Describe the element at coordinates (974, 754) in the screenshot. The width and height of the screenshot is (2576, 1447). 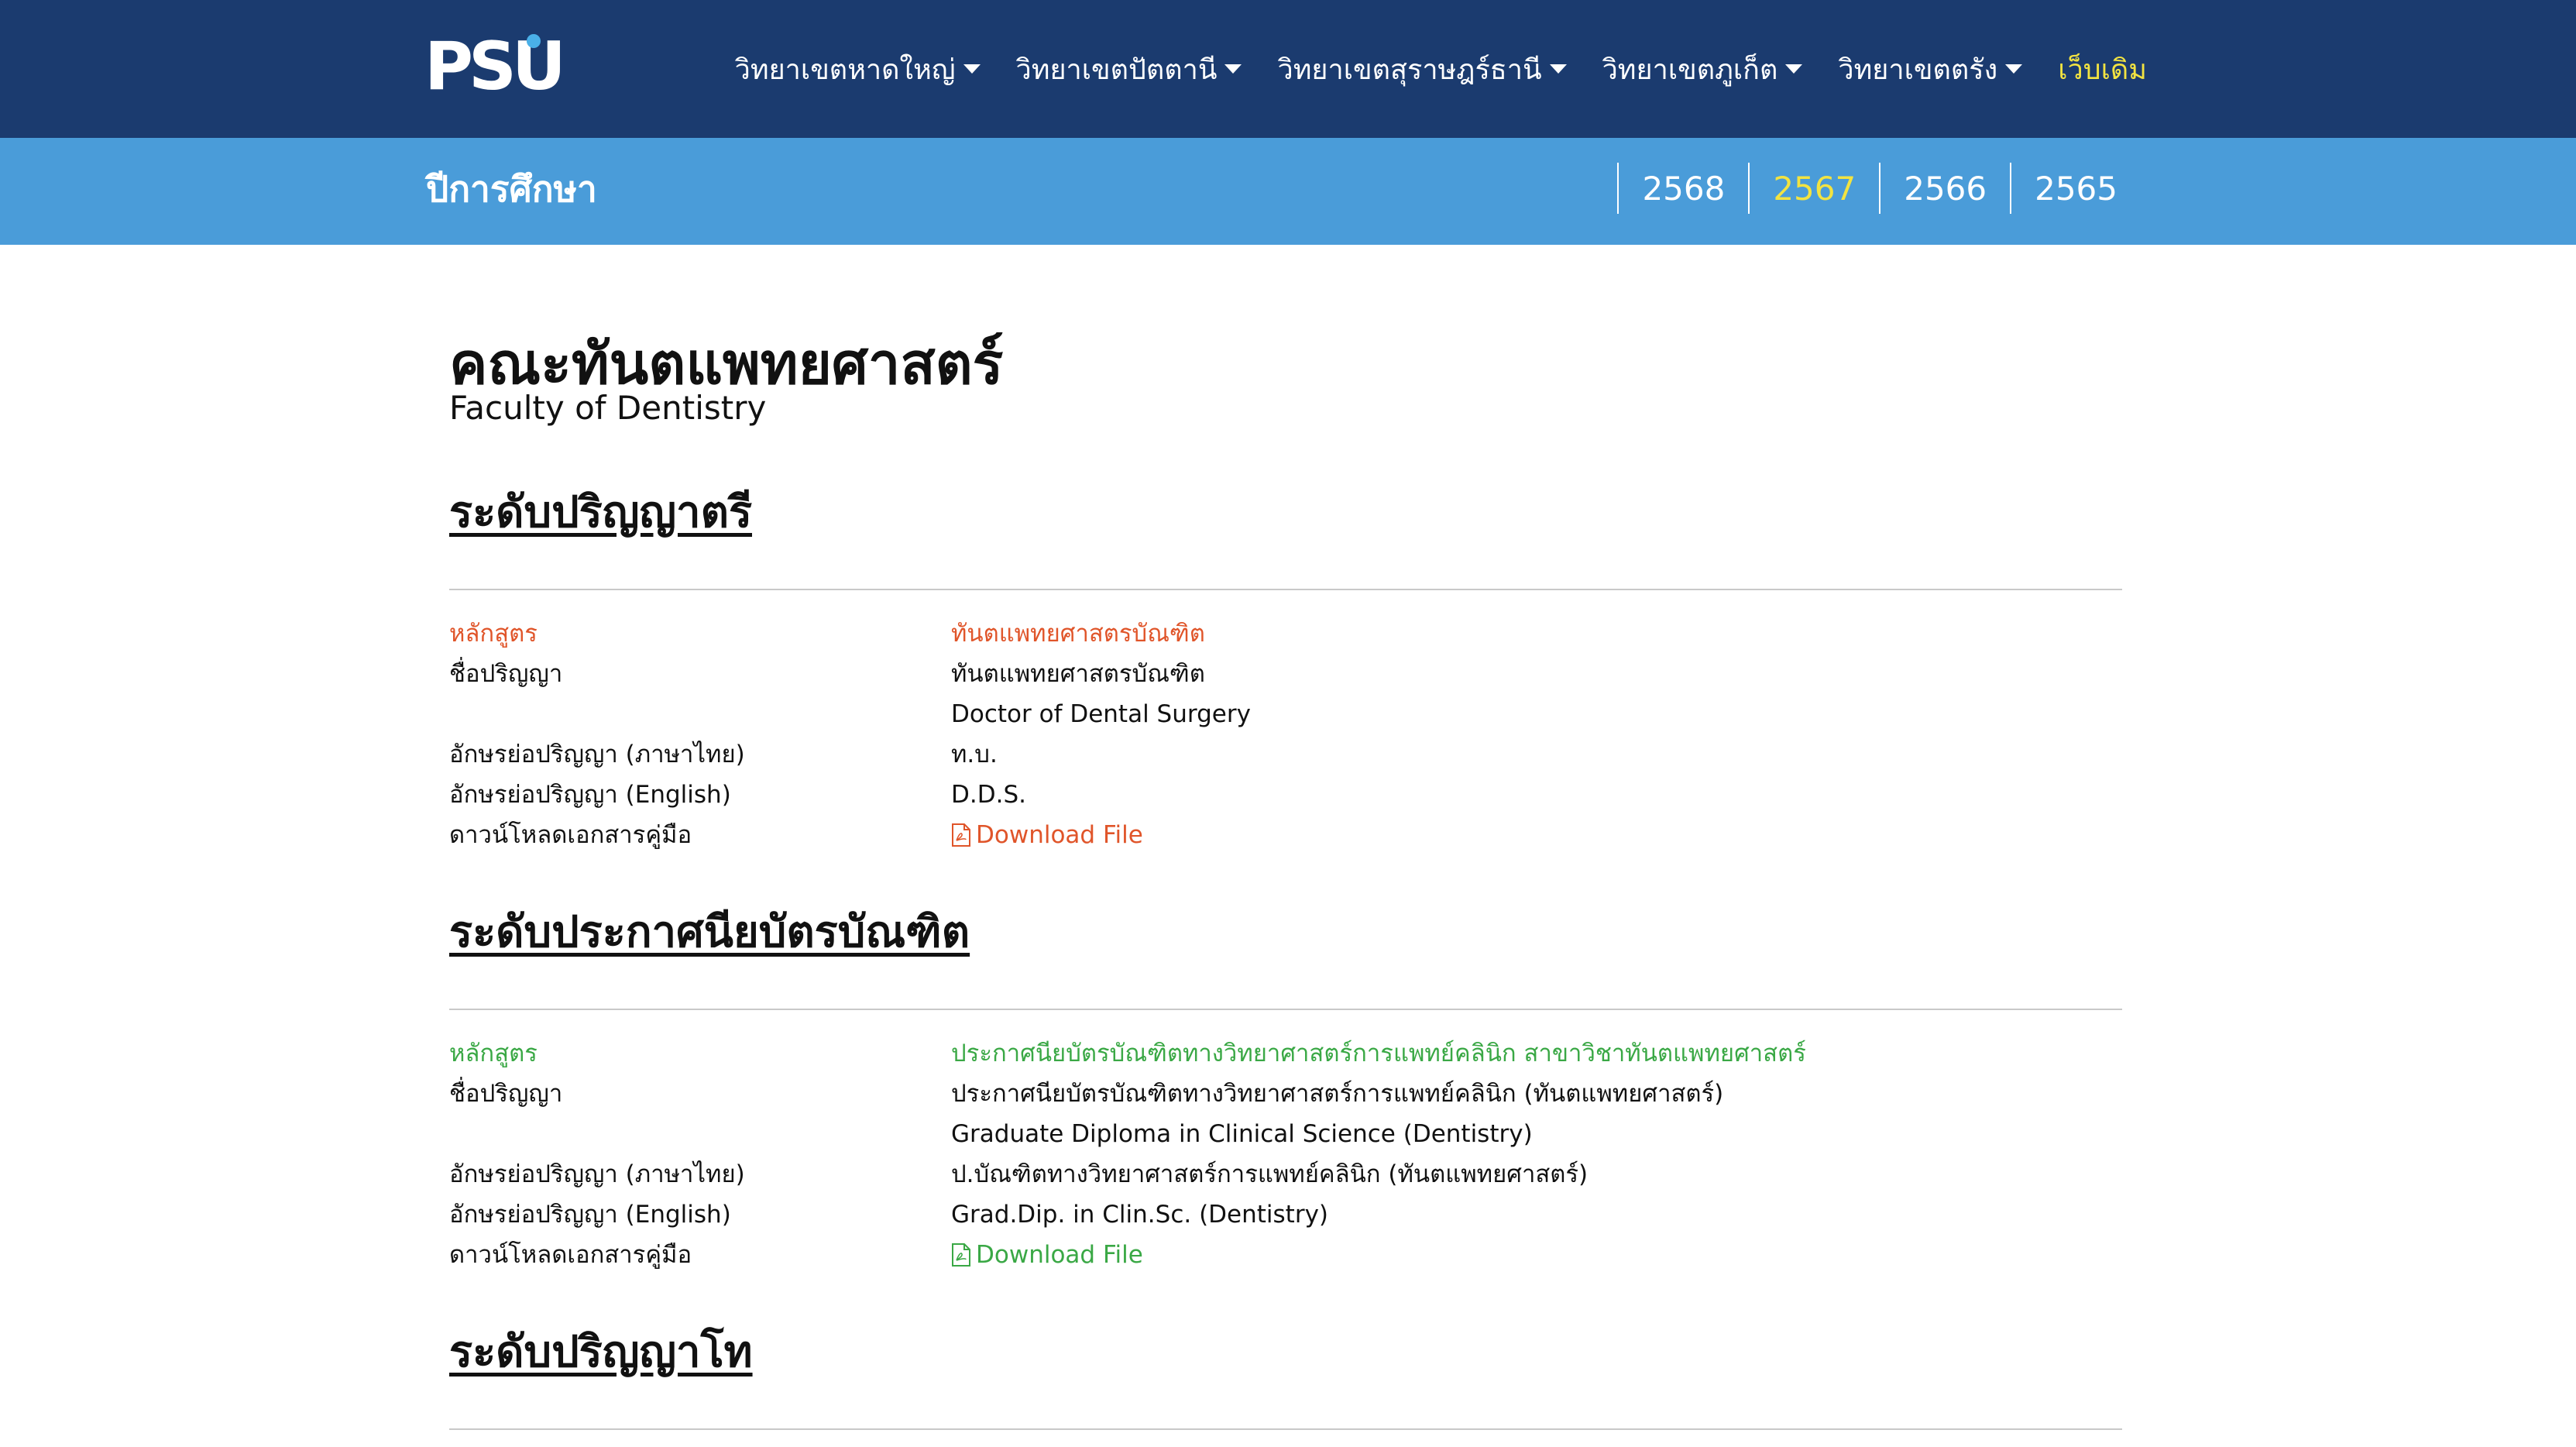
I see `abbr-th-value: ท.บ.` at that location.